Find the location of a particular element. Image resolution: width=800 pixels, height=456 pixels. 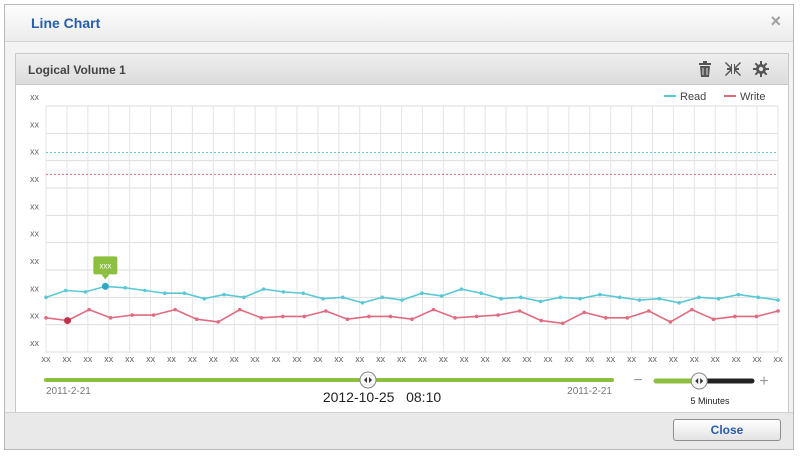

window-footer: Close is located at coordinates (399, 430).